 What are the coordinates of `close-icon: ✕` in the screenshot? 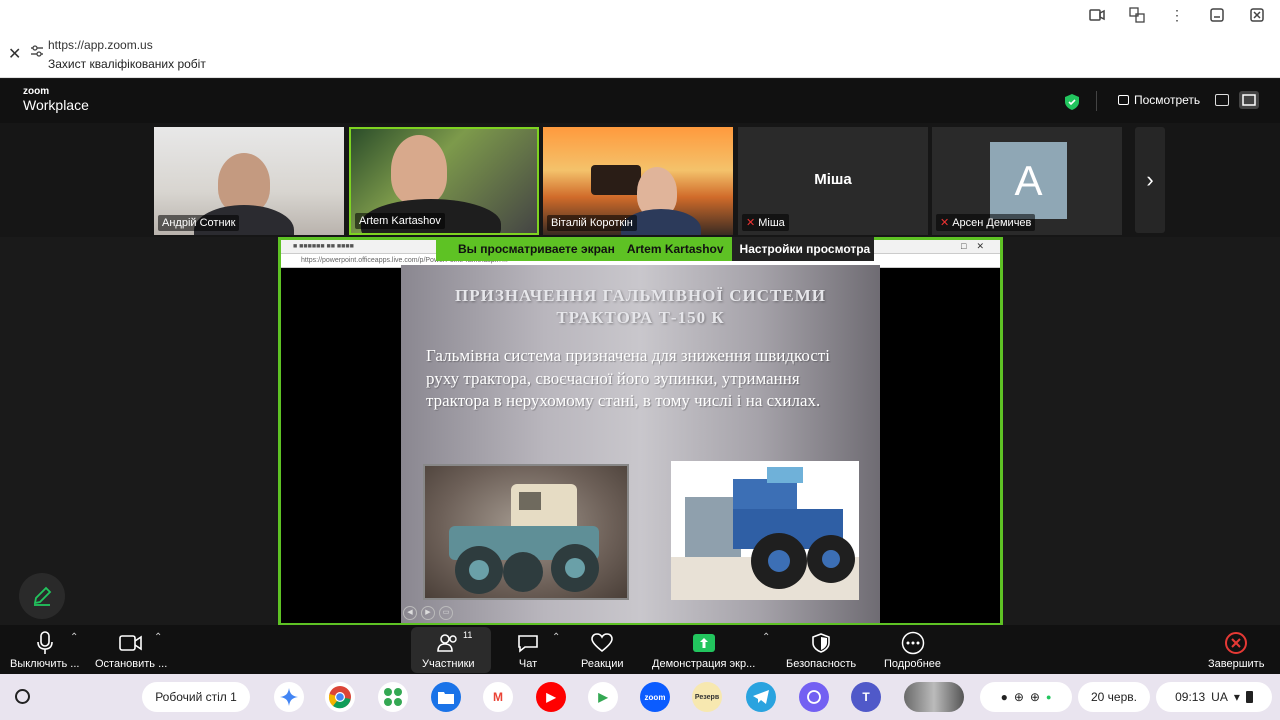 It's located at (14, 54).